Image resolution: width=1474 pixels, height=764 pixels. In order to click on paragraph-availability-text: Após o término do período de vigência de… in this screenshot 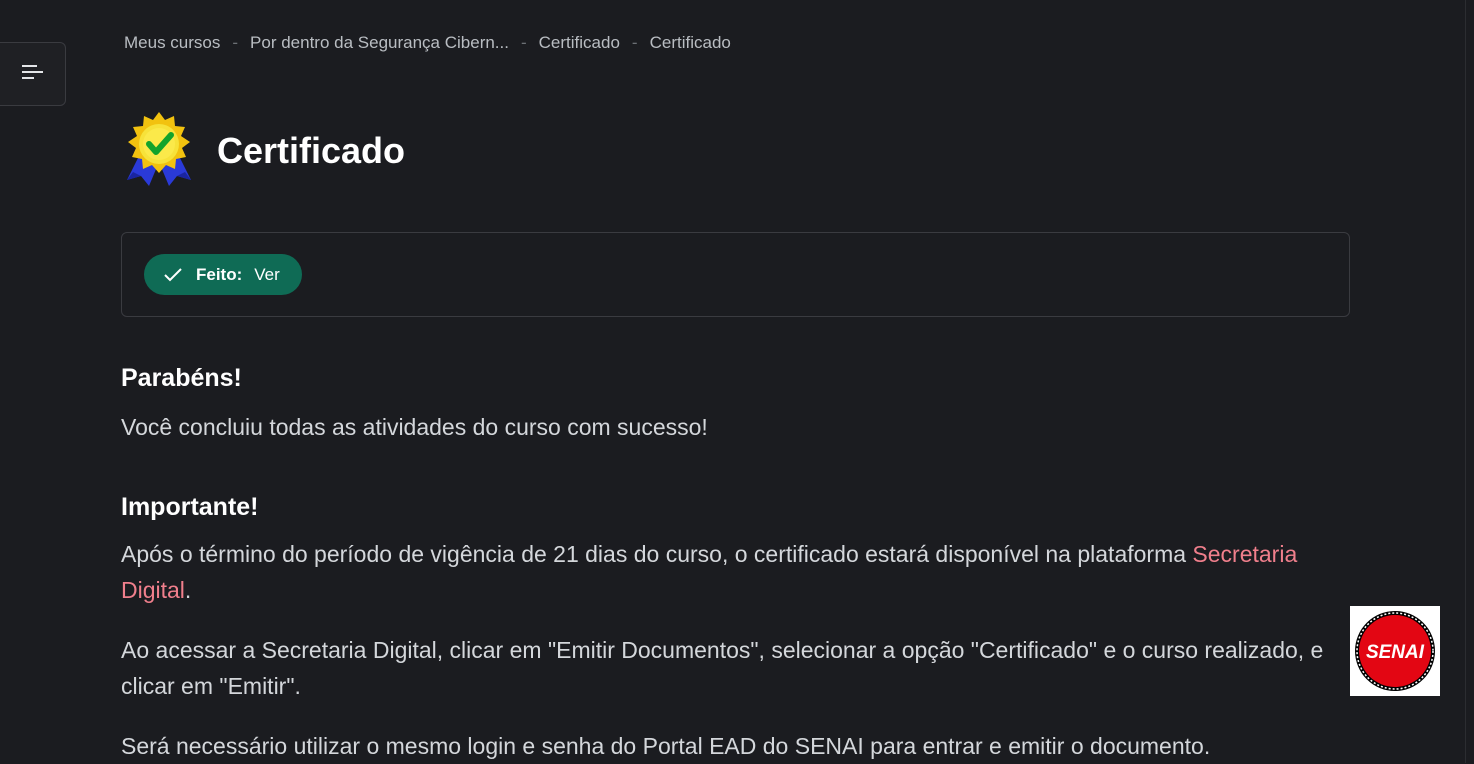, I will do `click(657, 554)`.